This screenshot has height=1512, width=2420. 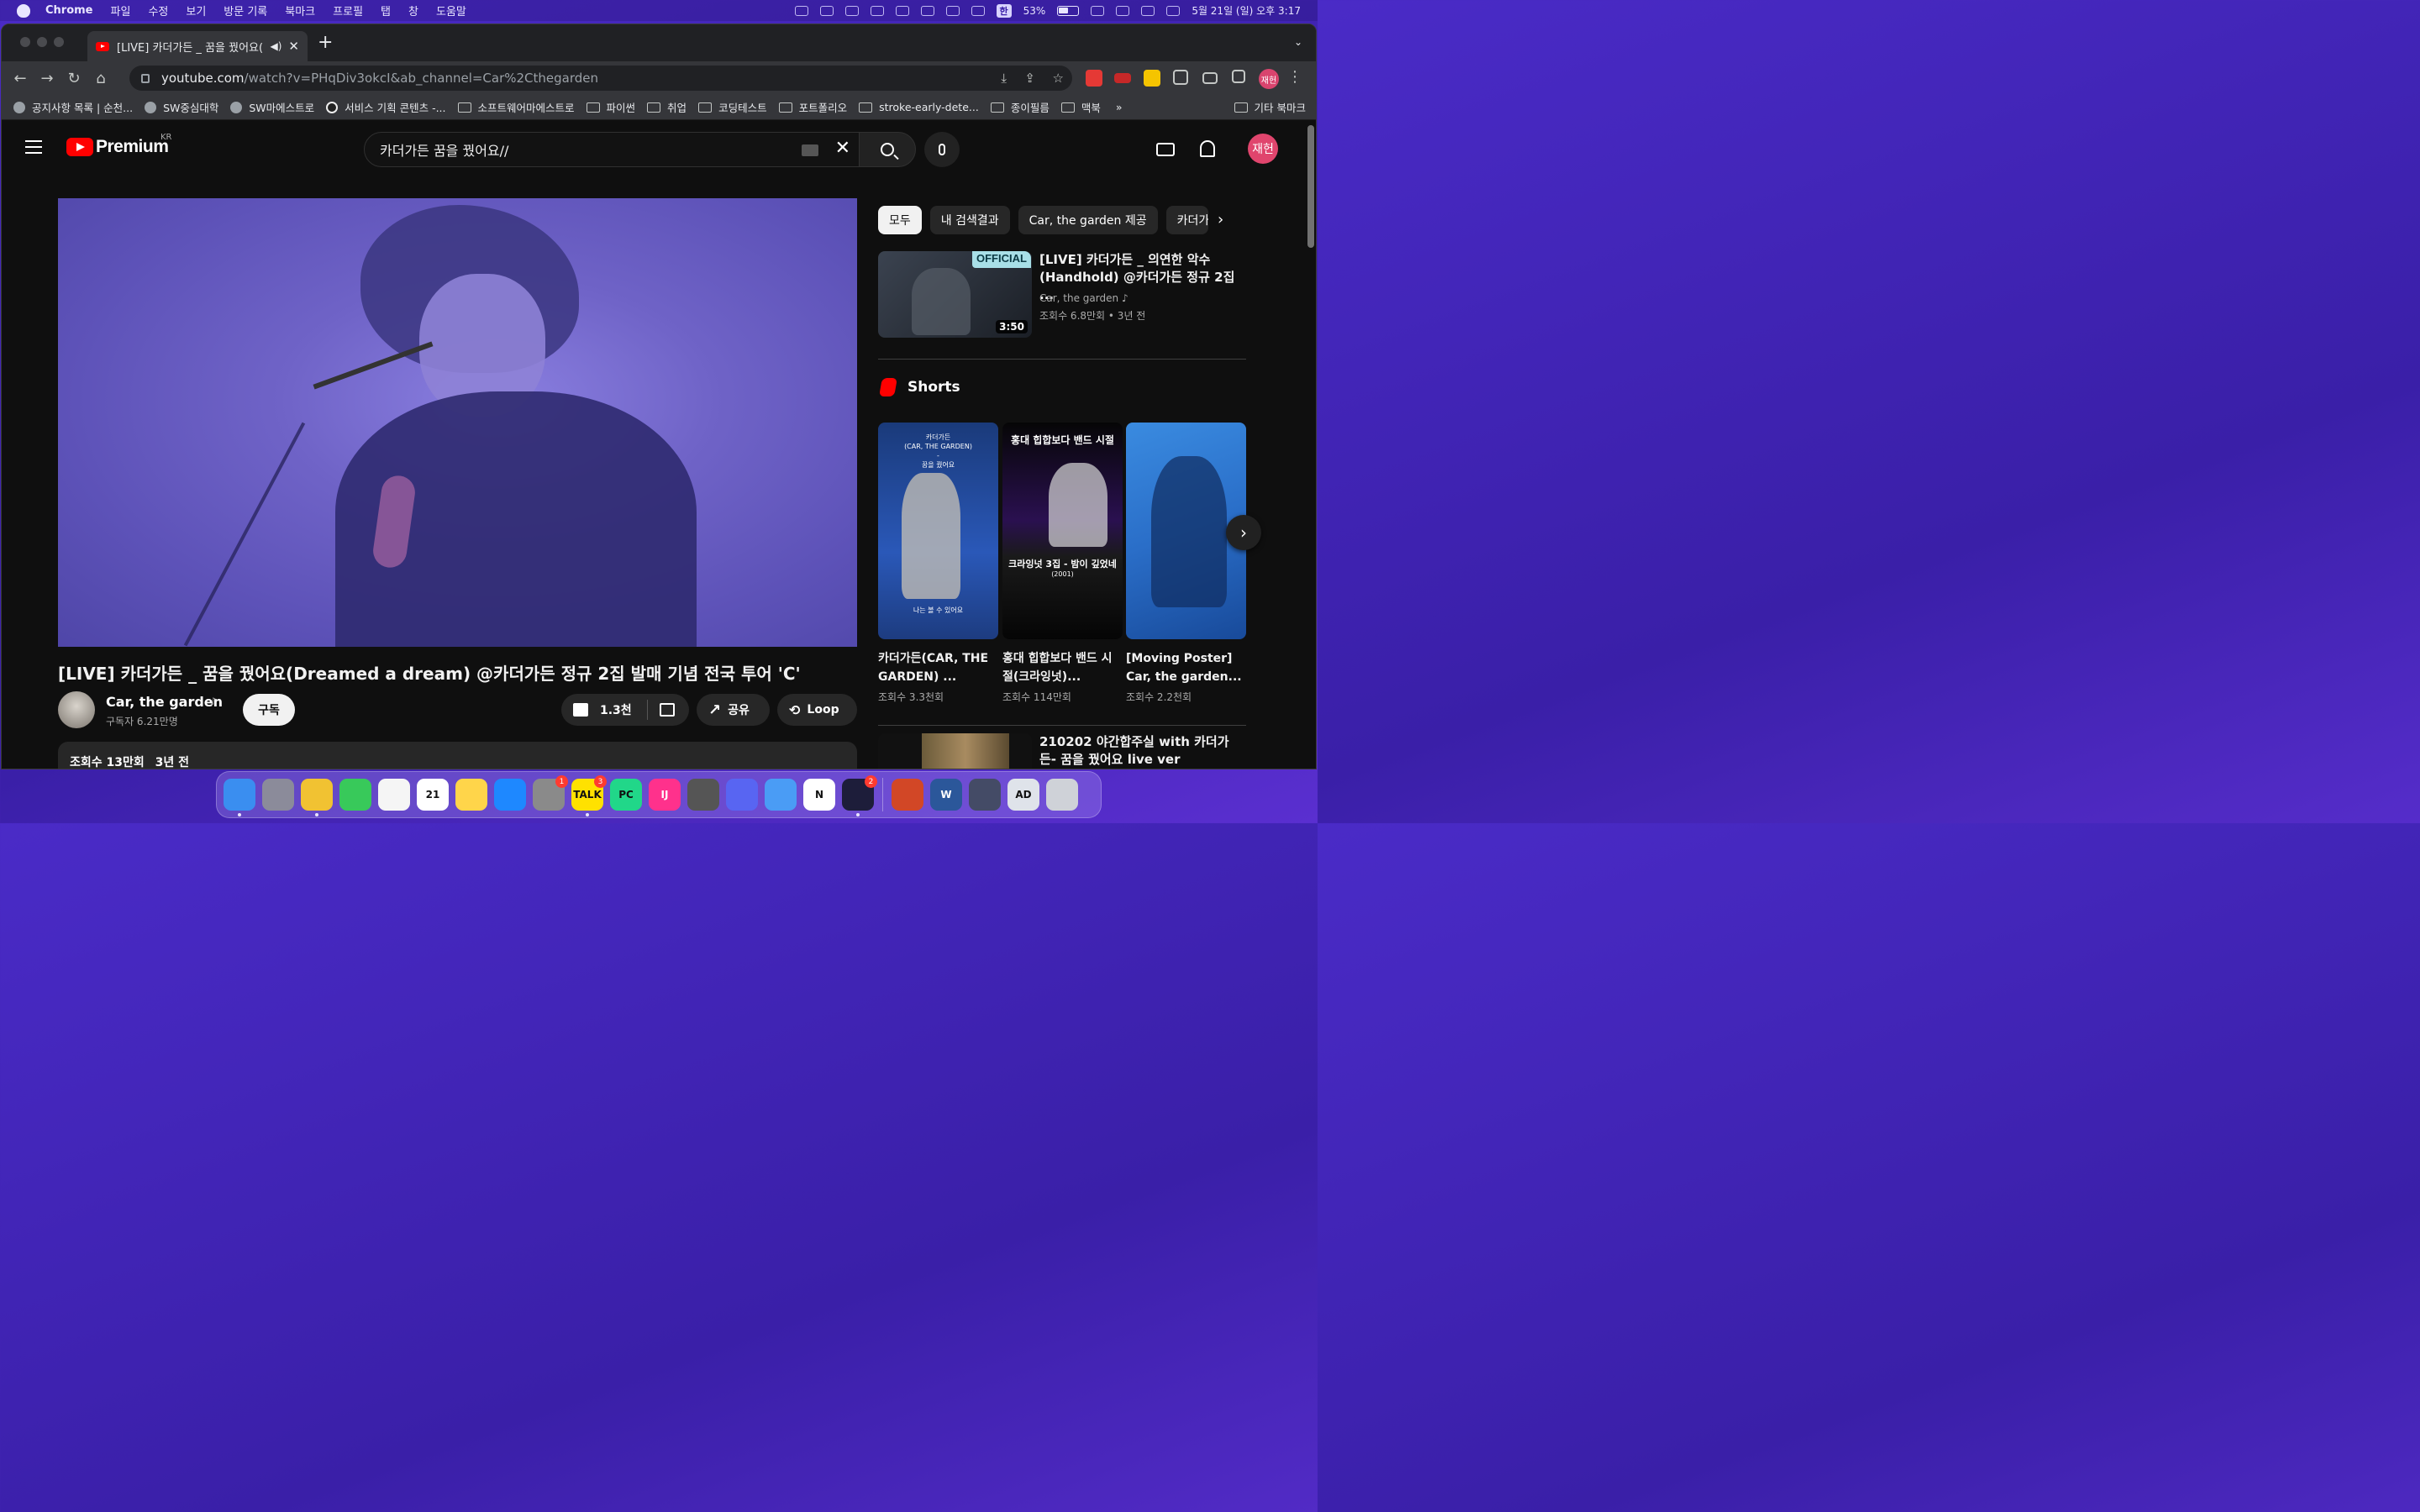 I want to click on system-settings-icon: 1, so click(x=551, y=793).